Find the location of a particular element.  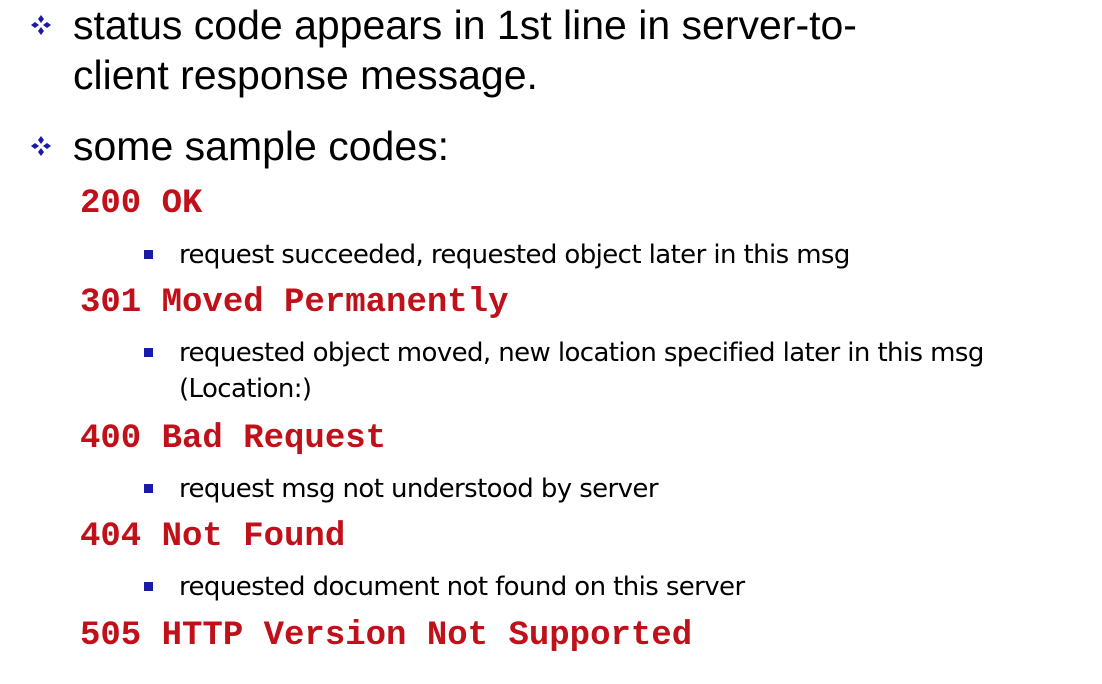

status-code-505: 505 HTTP Version Not Supported is located at coordinates (386, 636).